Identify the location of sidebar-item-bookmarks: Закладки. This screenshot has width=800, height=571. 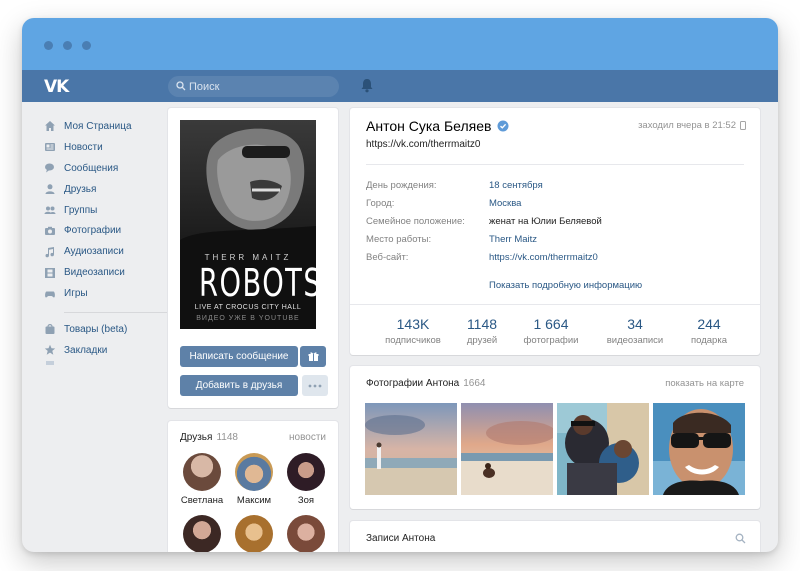
(114, 350).